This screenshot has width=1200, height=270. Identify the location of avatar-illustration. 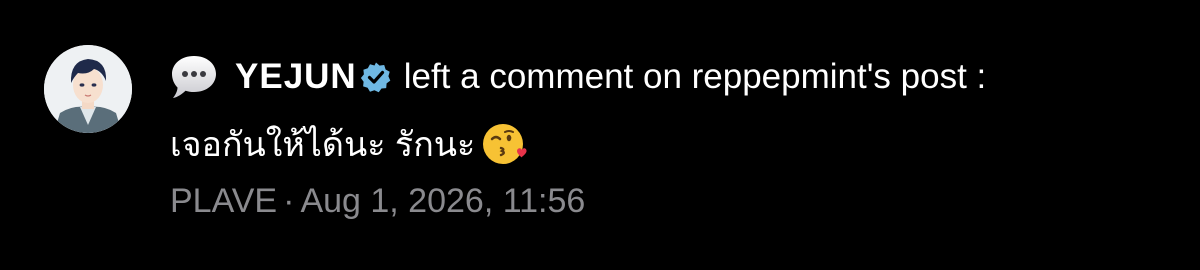
(88, 89).